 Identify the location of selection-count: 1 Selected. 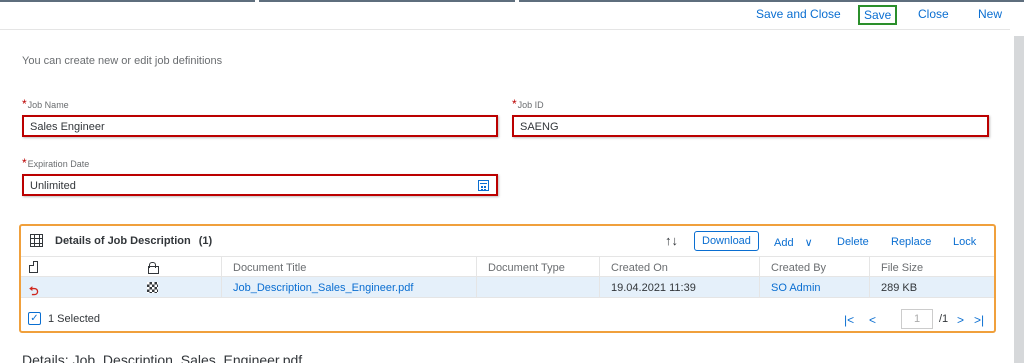
(74, 319).